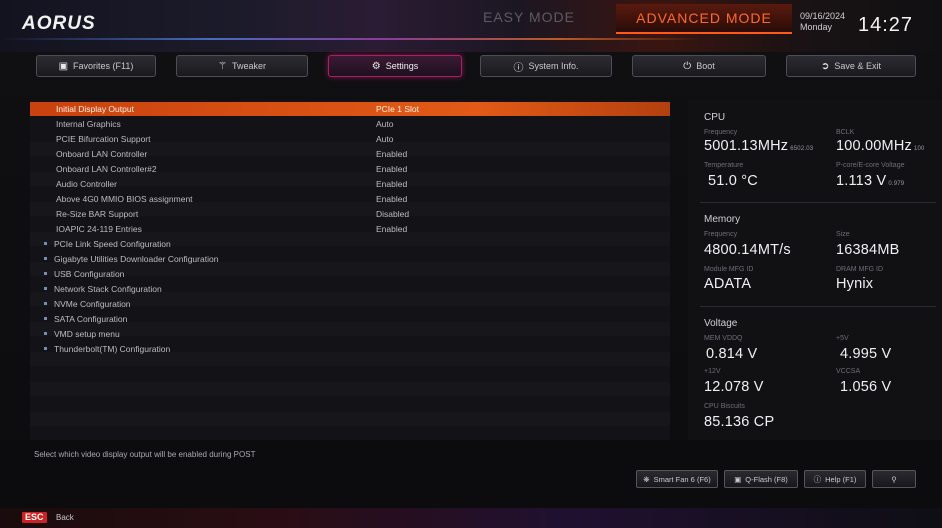  I want to click on setting-row-initial-display: Initial Display Output PCIe 1 Slot, so click(350, 109).